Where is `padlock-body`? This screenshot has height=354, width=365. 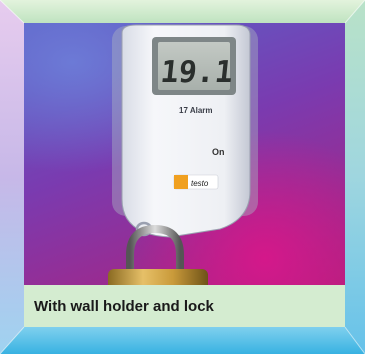
padlock-body is located at coordinates (158, 277).